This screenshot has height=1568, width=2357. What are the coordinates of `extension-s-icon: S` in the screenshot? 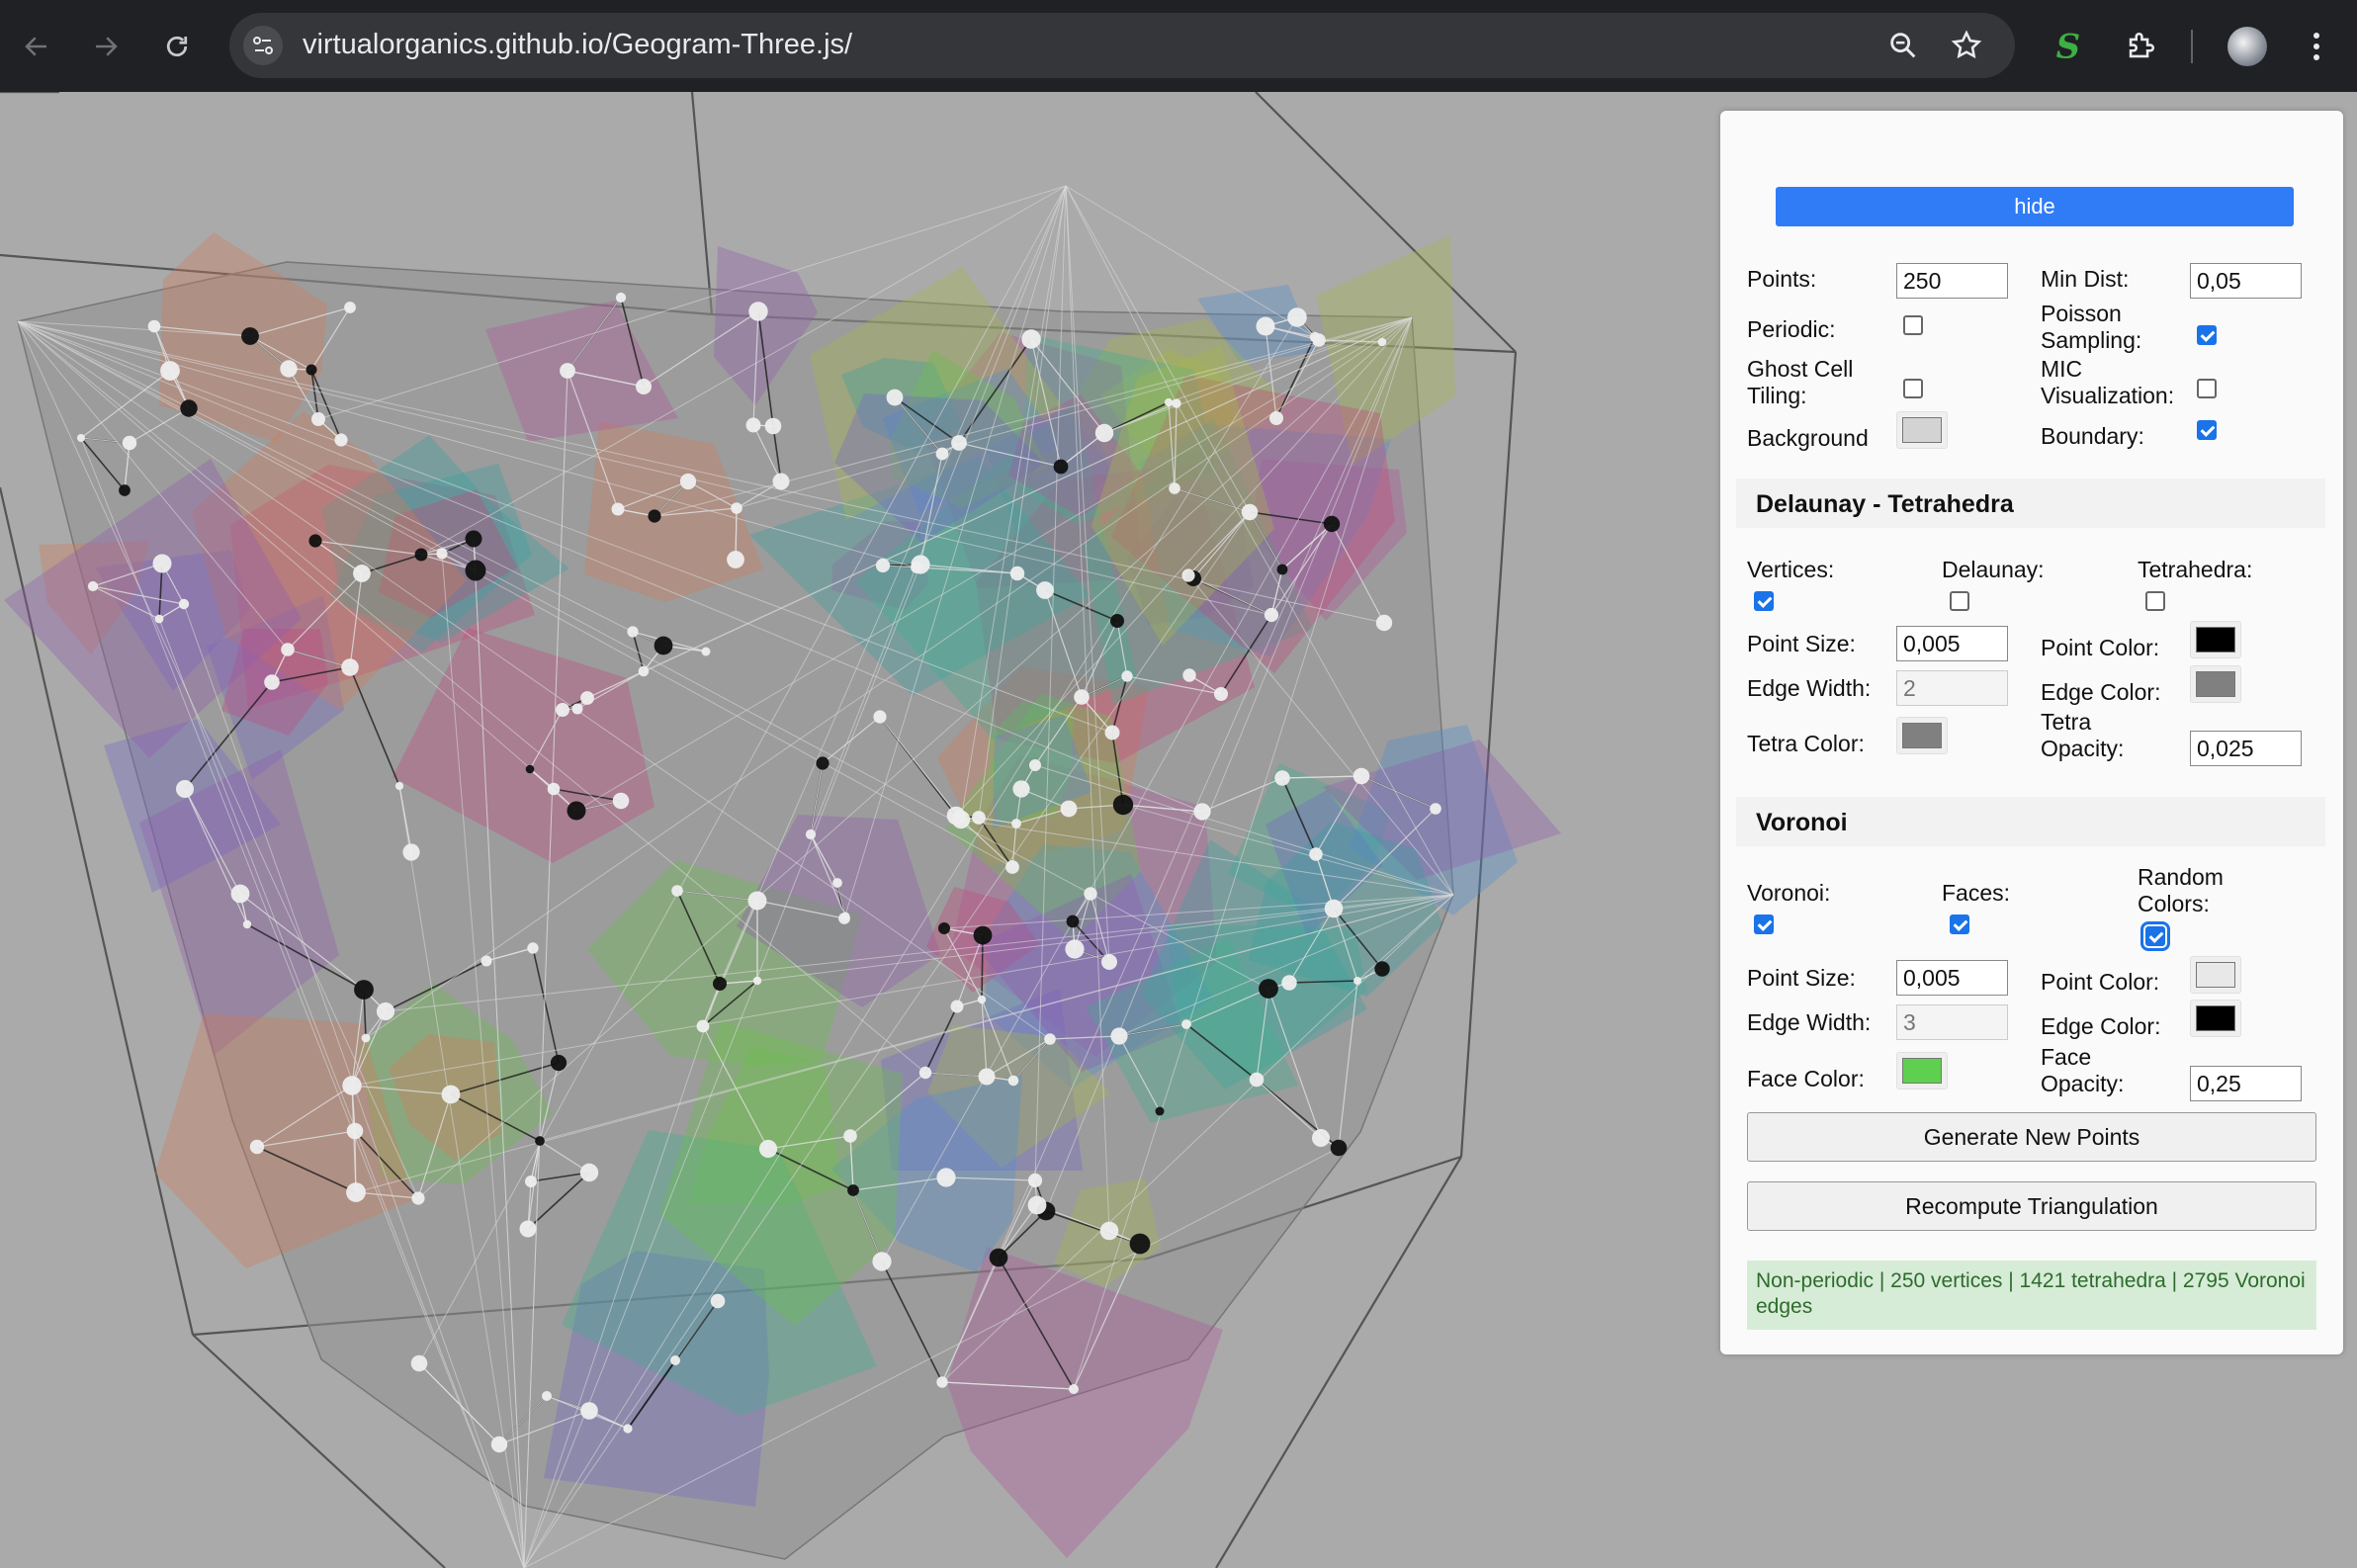 It's located at (2067, 46).